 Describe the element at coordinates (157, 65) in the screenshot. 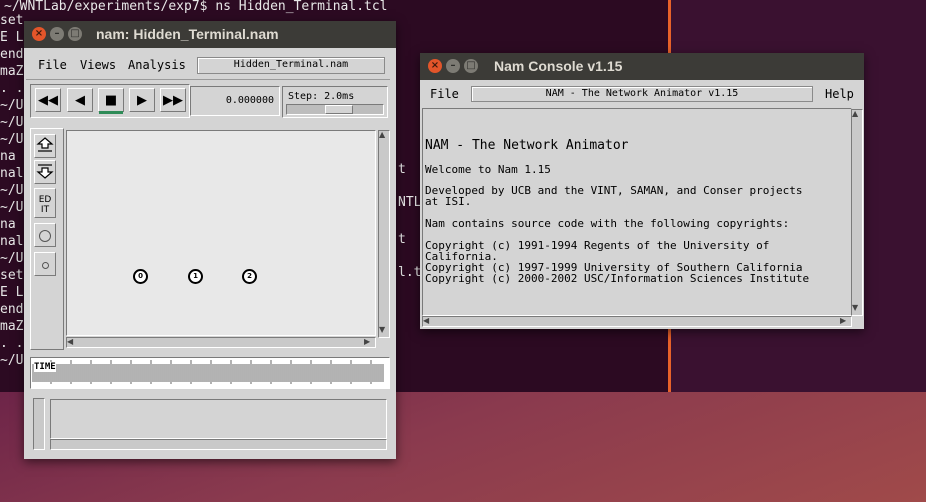

I see `menu-analysis: Analysis` at that location.